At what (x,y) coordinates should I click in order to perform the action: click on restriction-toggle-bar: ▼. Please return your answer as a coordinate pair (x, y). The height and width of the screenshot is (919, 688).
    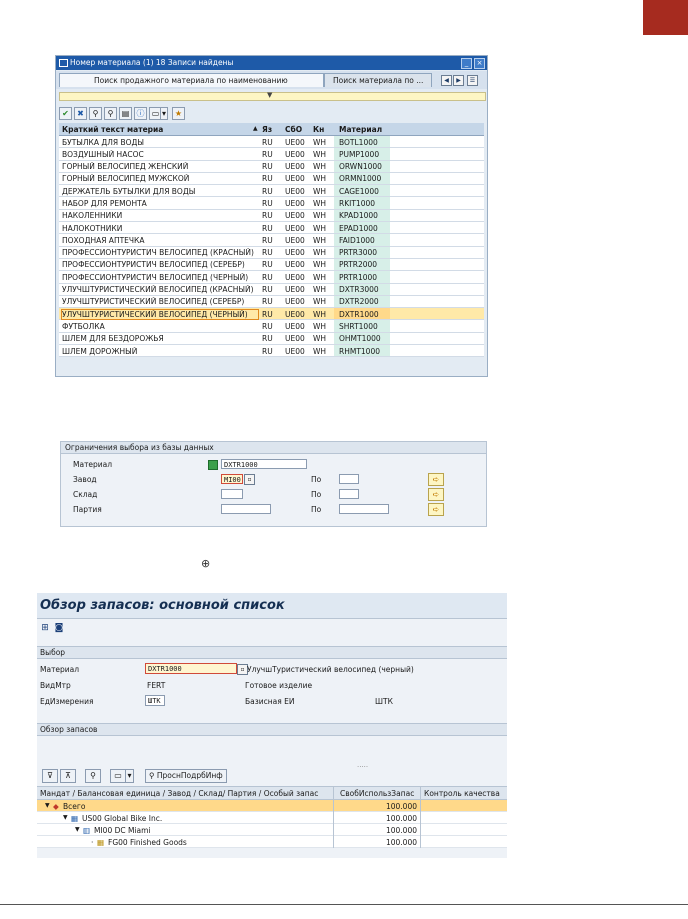
    Looking at the image, I should click on (272, 96).